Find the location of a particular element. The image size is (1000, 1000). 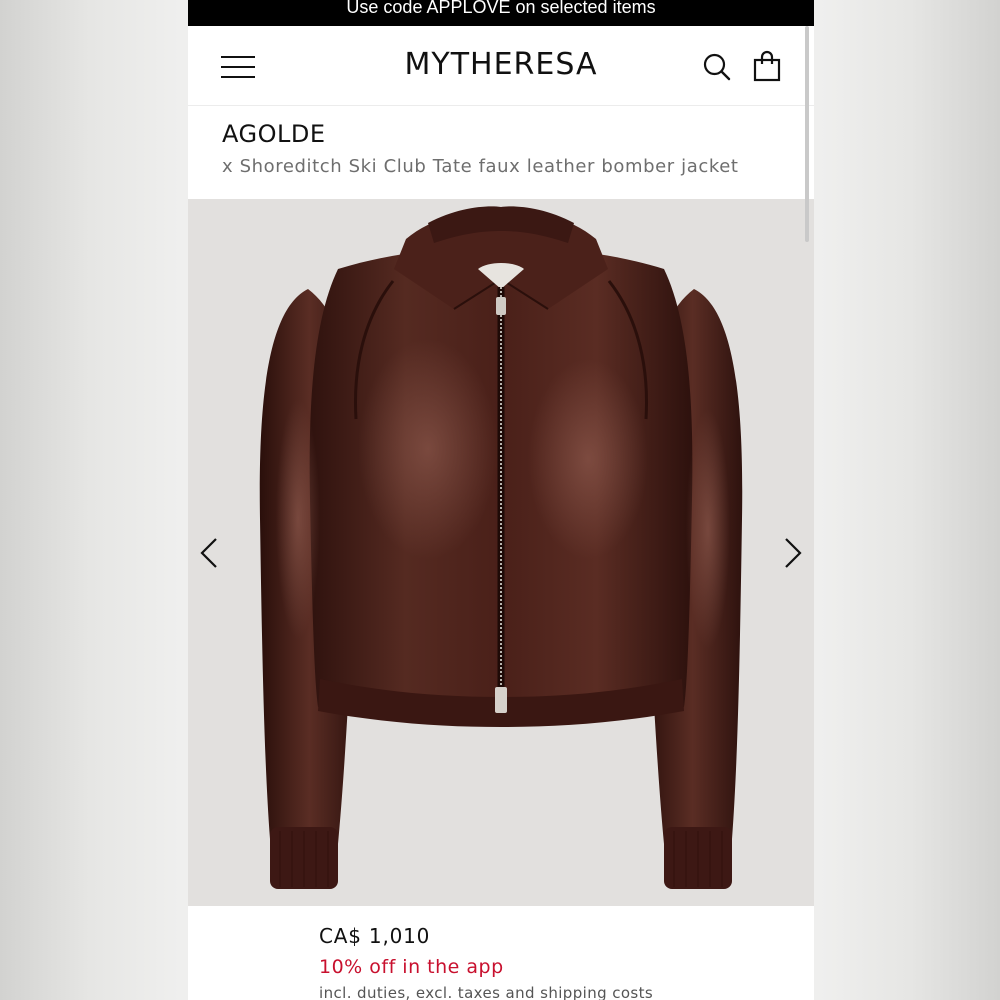

chevron-right-icon is located at coordinates (792, 553).